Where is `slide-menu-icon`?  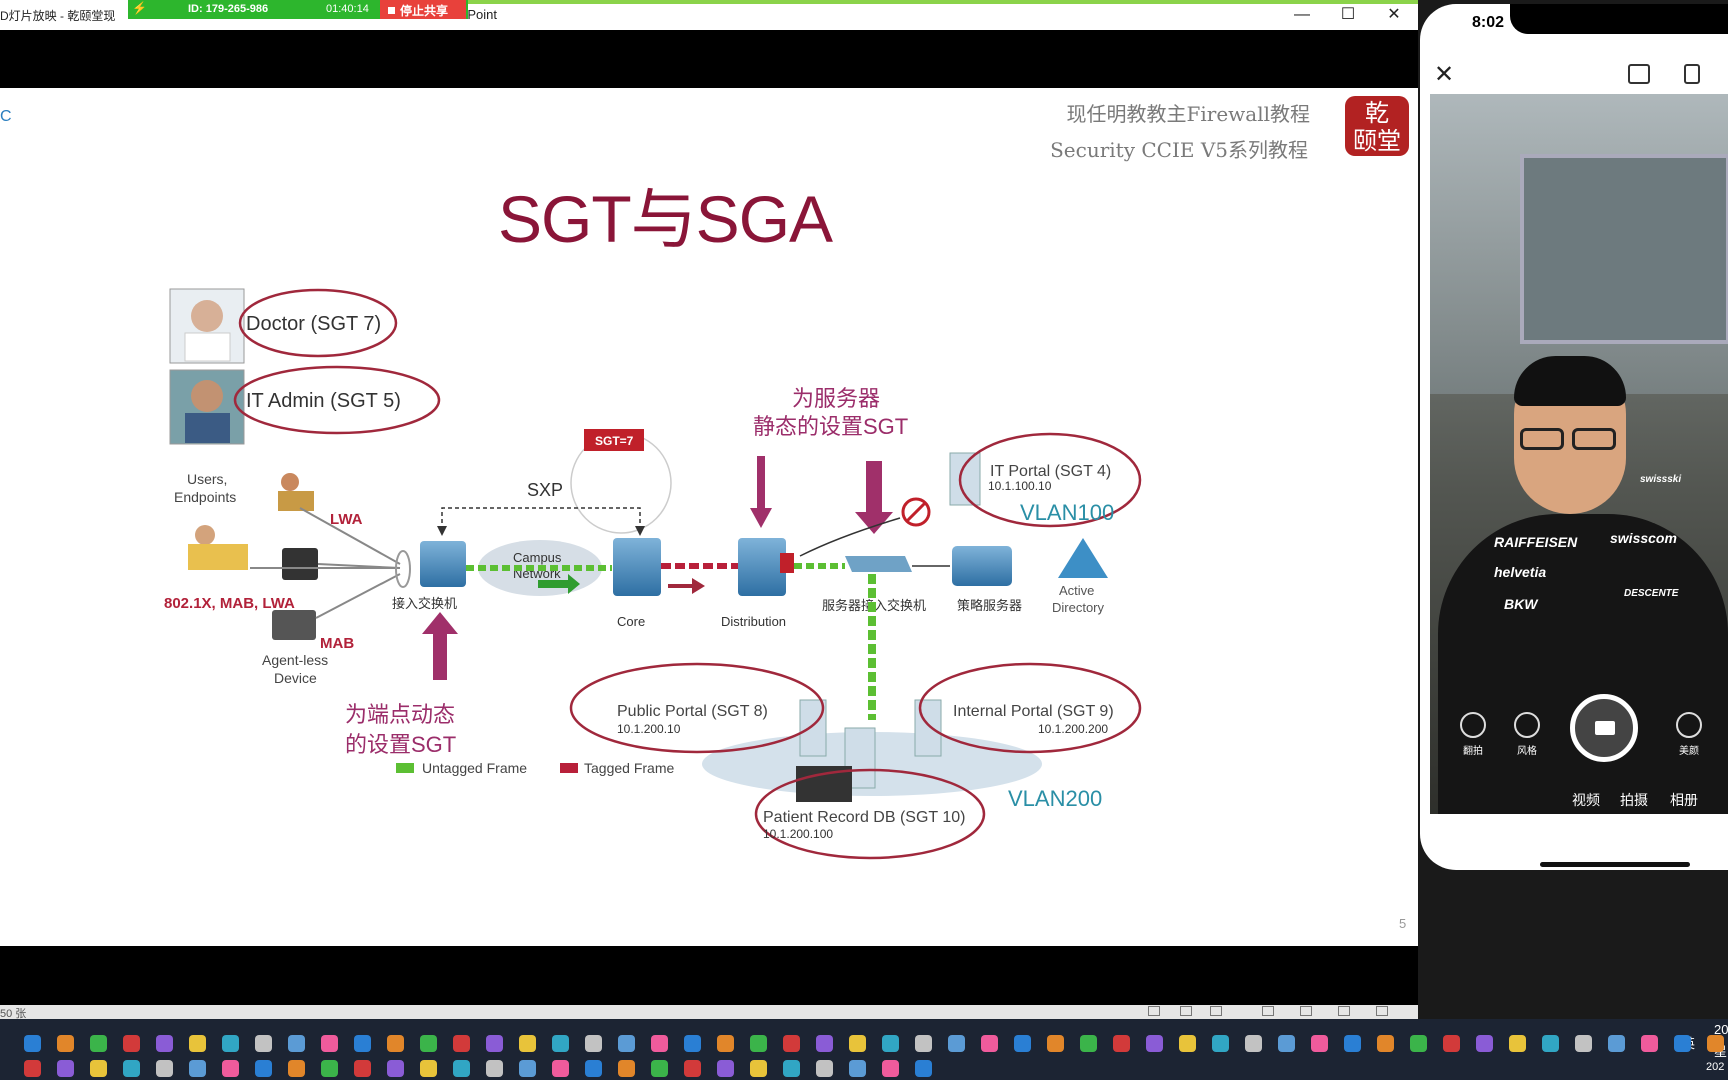 slide-menu-icon is located at coordinates (1186, 1011).